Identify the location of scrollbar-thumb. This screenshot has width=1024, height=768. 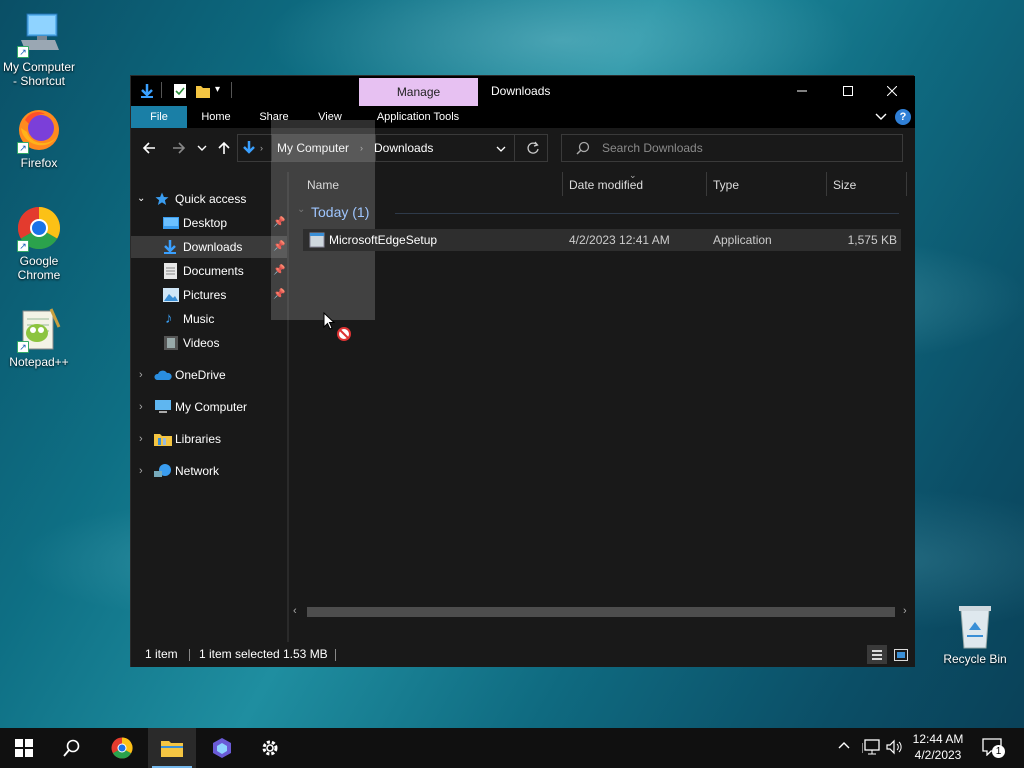
(601, 612).